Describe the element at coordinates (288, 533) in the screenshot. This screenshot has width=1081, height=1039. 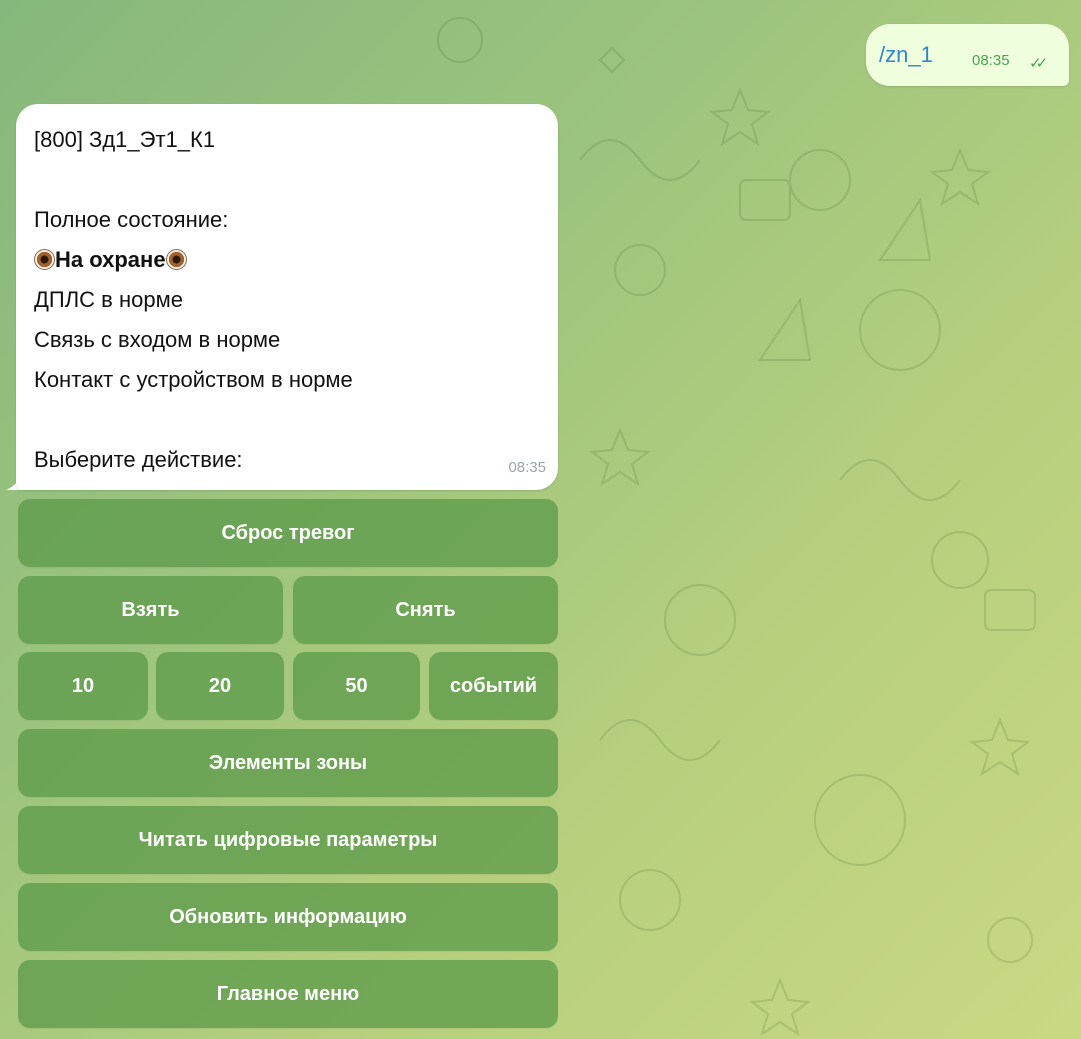
I see `reset-alarms-button: Сброс тревог` at that location.